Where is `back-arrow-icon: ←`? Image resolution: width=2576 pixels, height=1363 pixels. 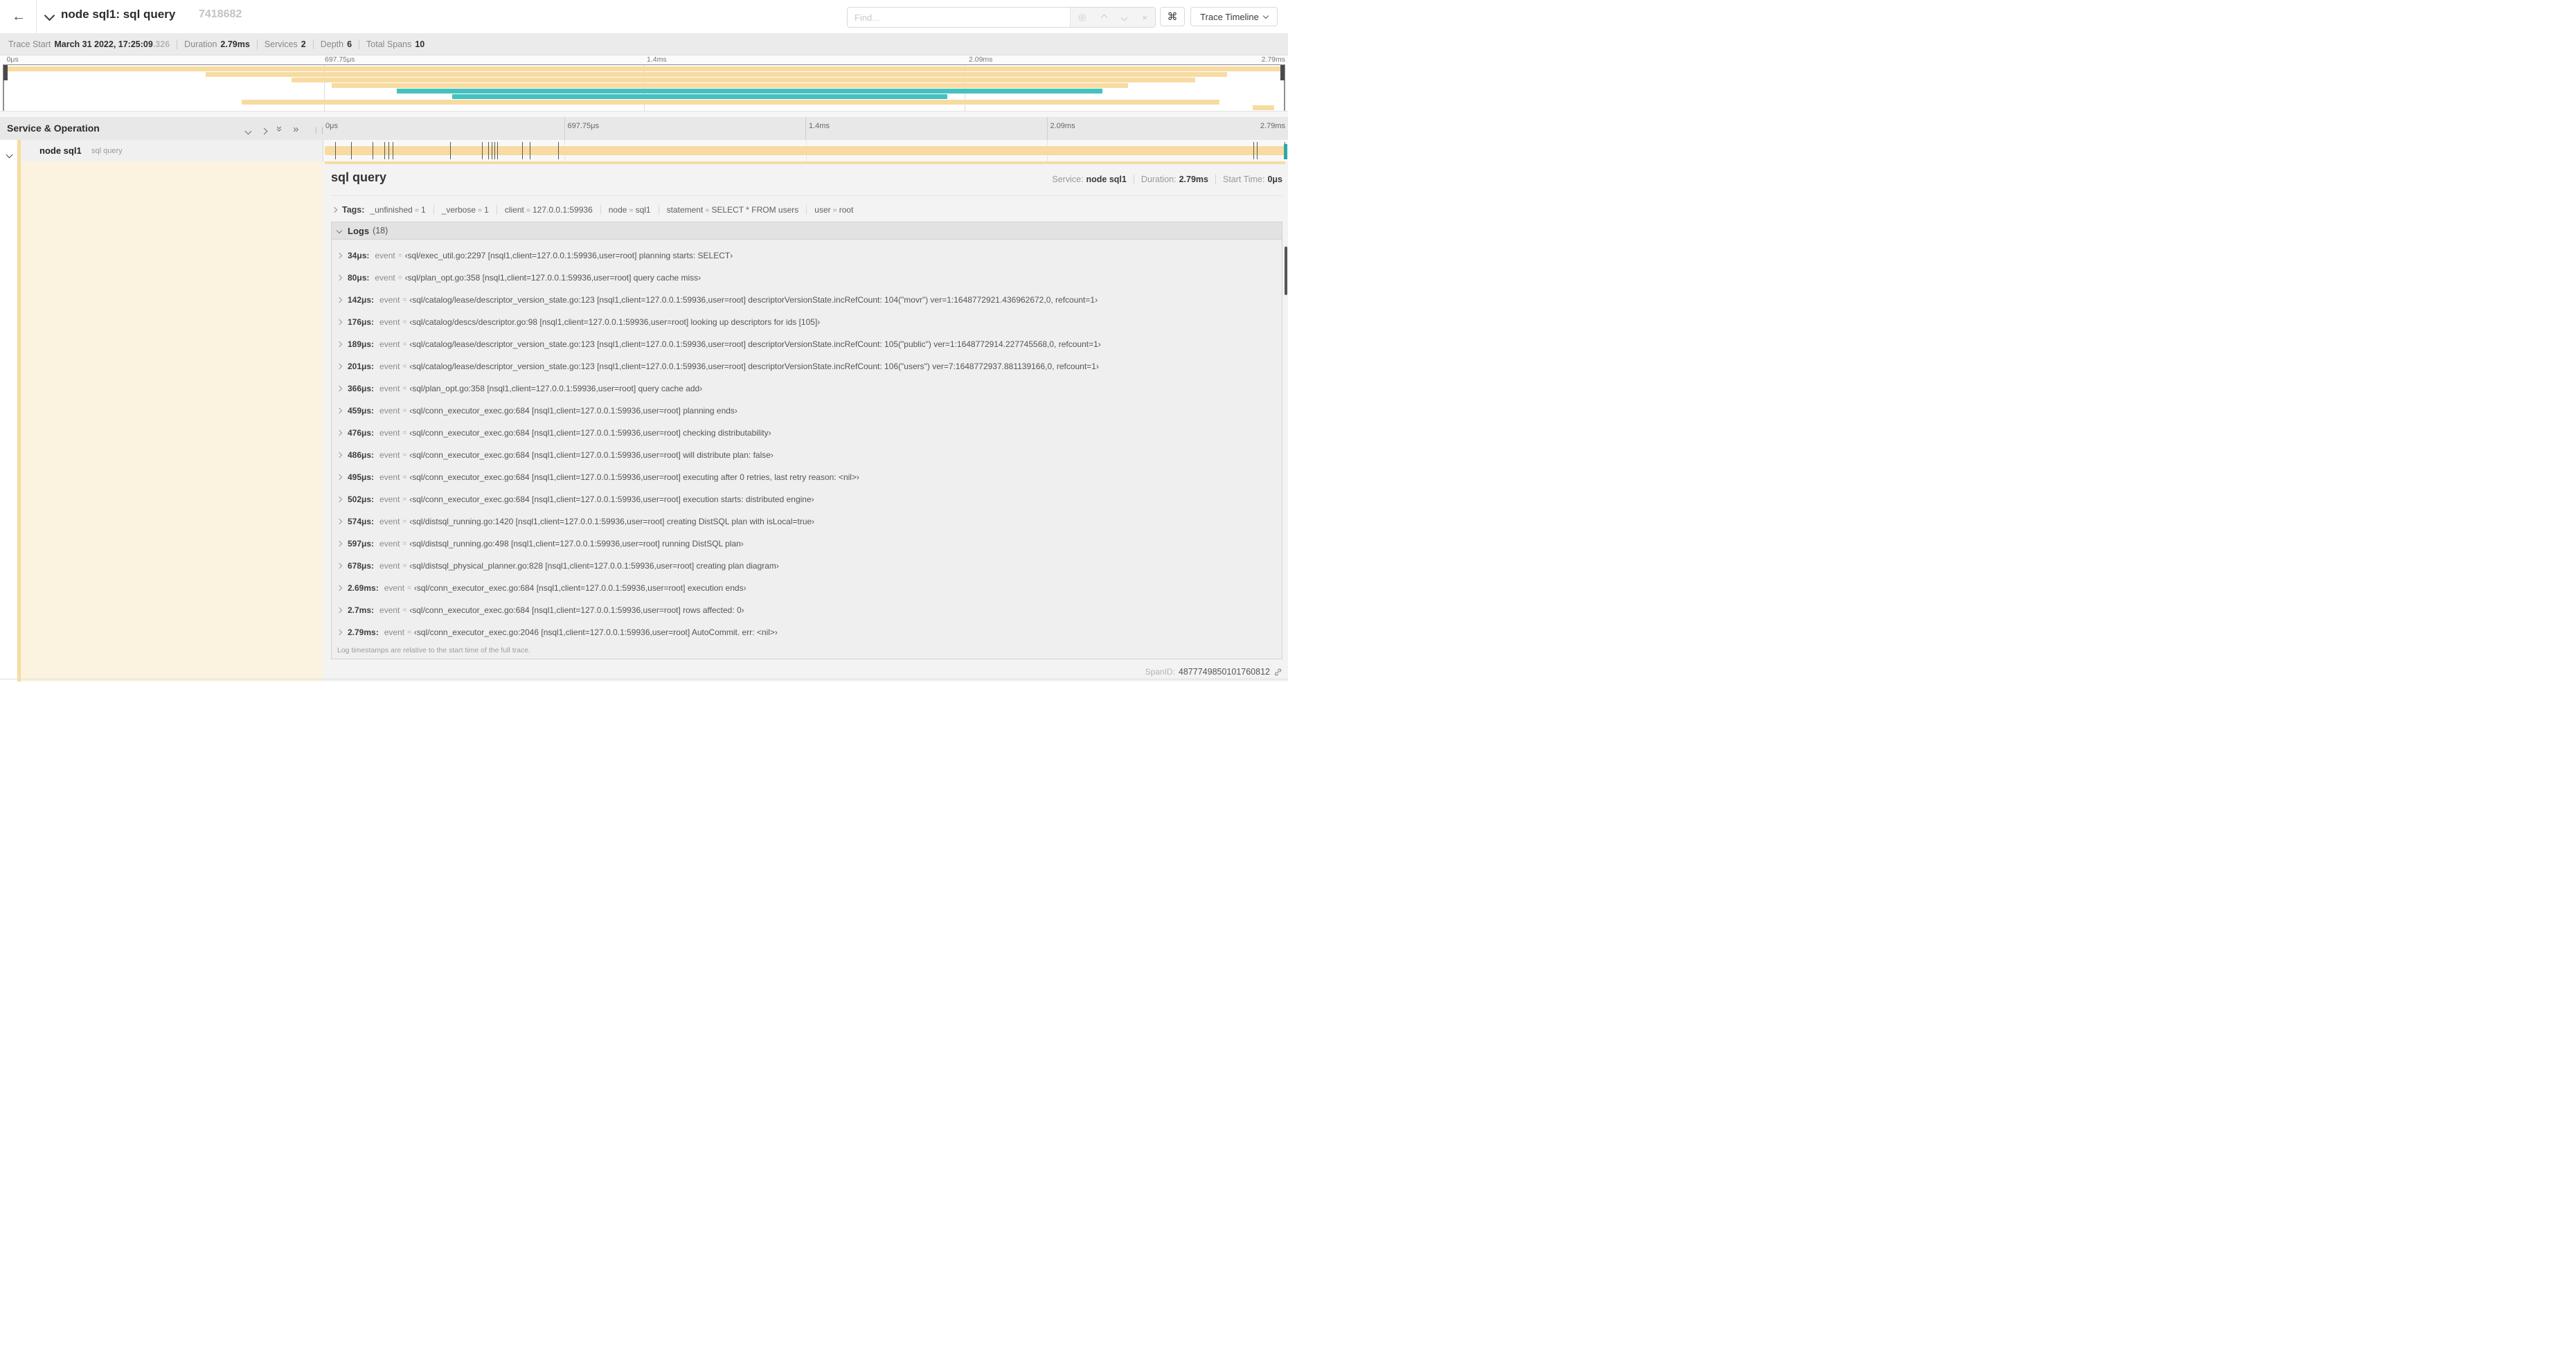
back-arrow-icon: ← is located at coordinates (18, 16).